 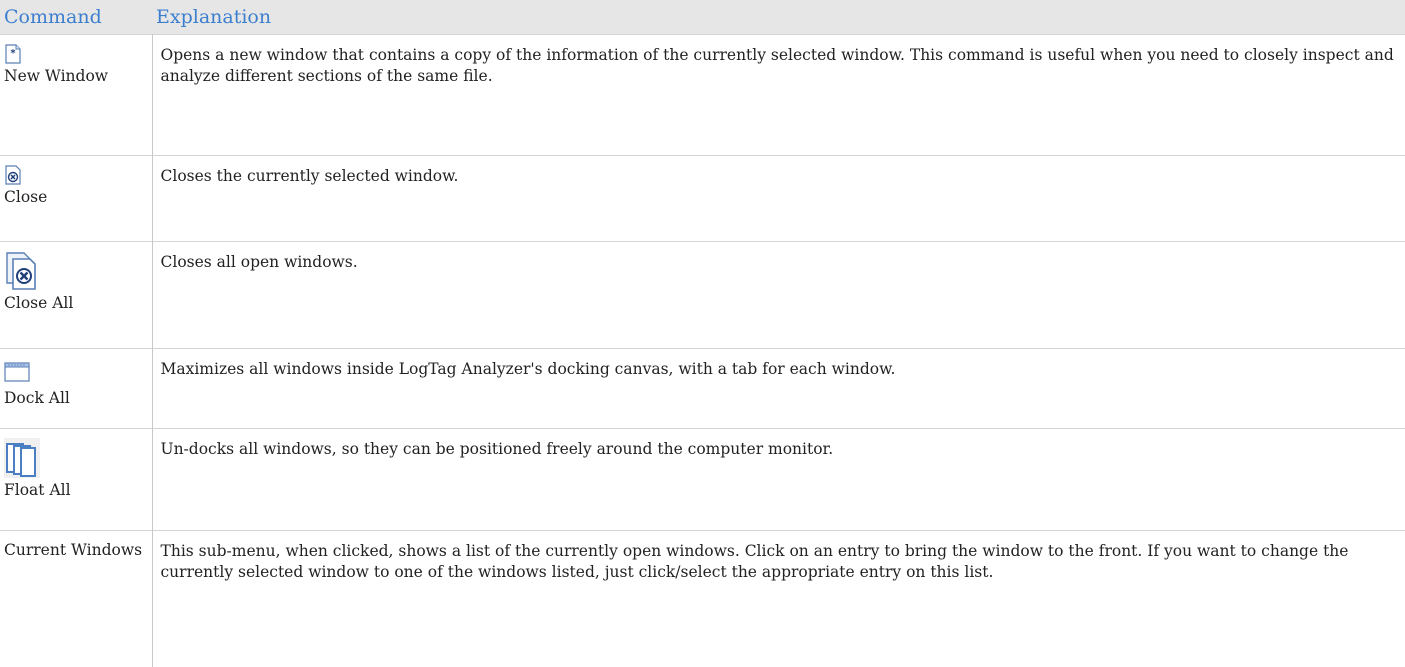 What do you see at coordinates (21, 271) in the screenshot?
I see `close-all-icon` at bounding box center [21, 271].